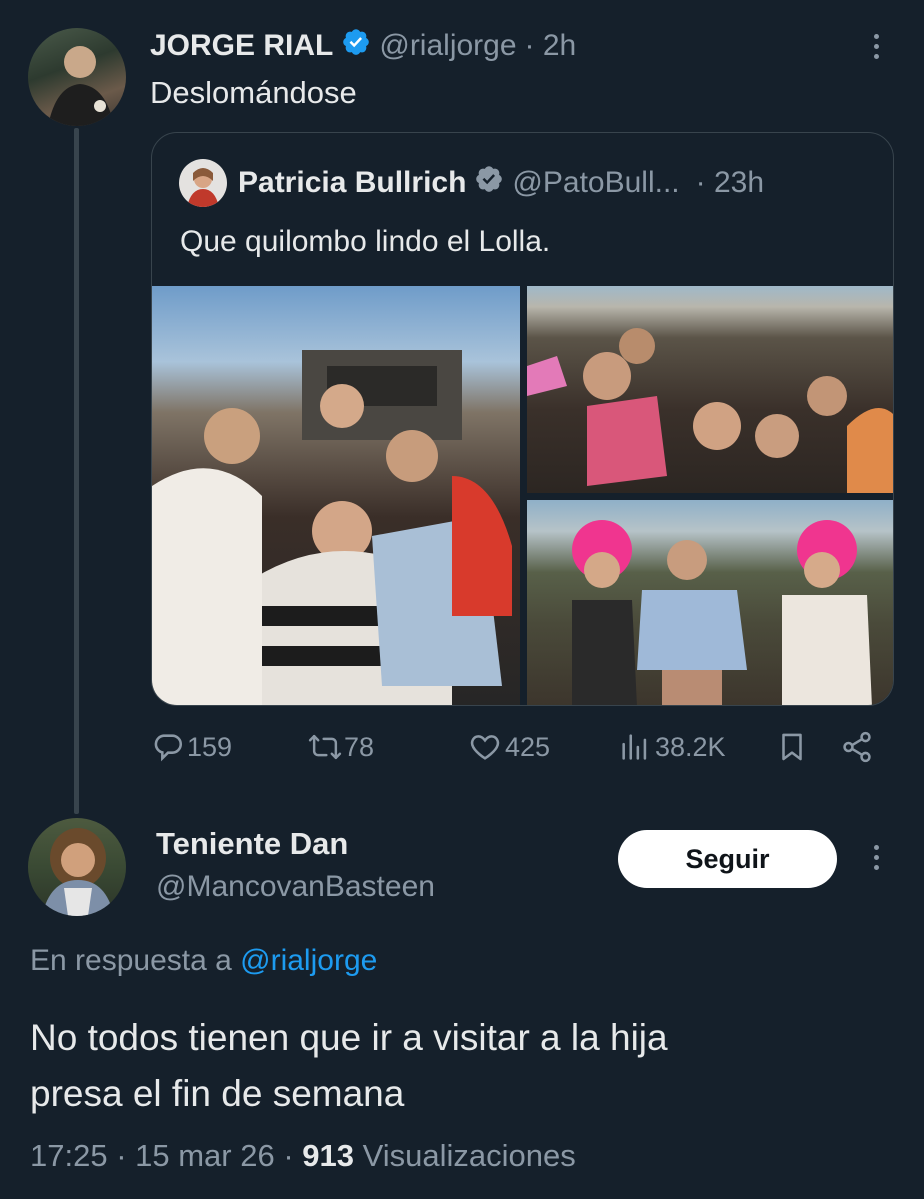  What do you see at coordinates (253, 92) in the screenshot?
I see `tweet-text: Deslomándose` at bounding box center [253, 92].